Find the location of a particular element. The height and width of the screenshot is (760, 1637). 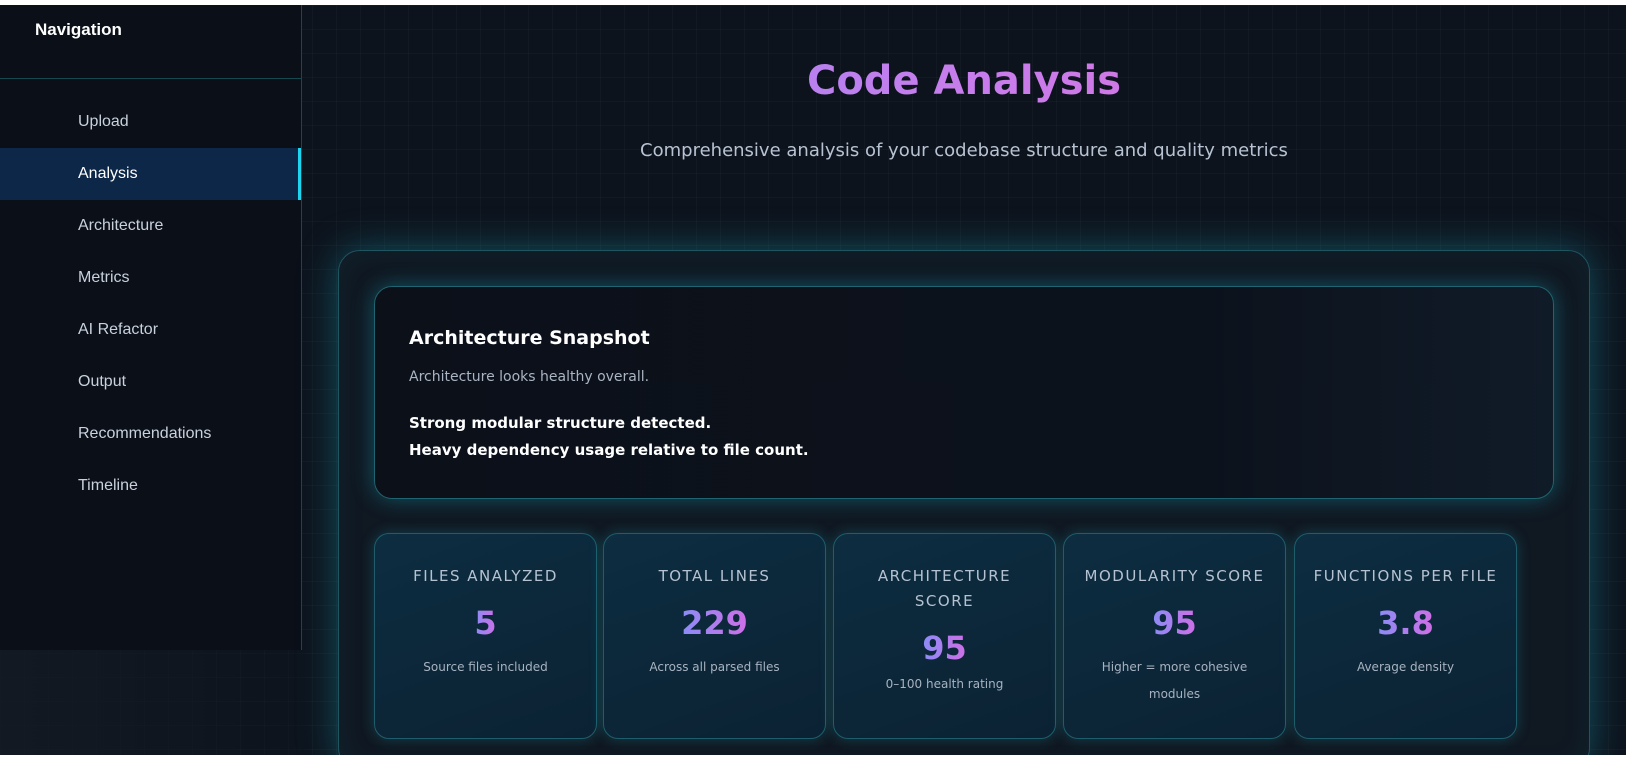

metric-label: MODULARITY SCORE is located at coordinates (1174, 576).